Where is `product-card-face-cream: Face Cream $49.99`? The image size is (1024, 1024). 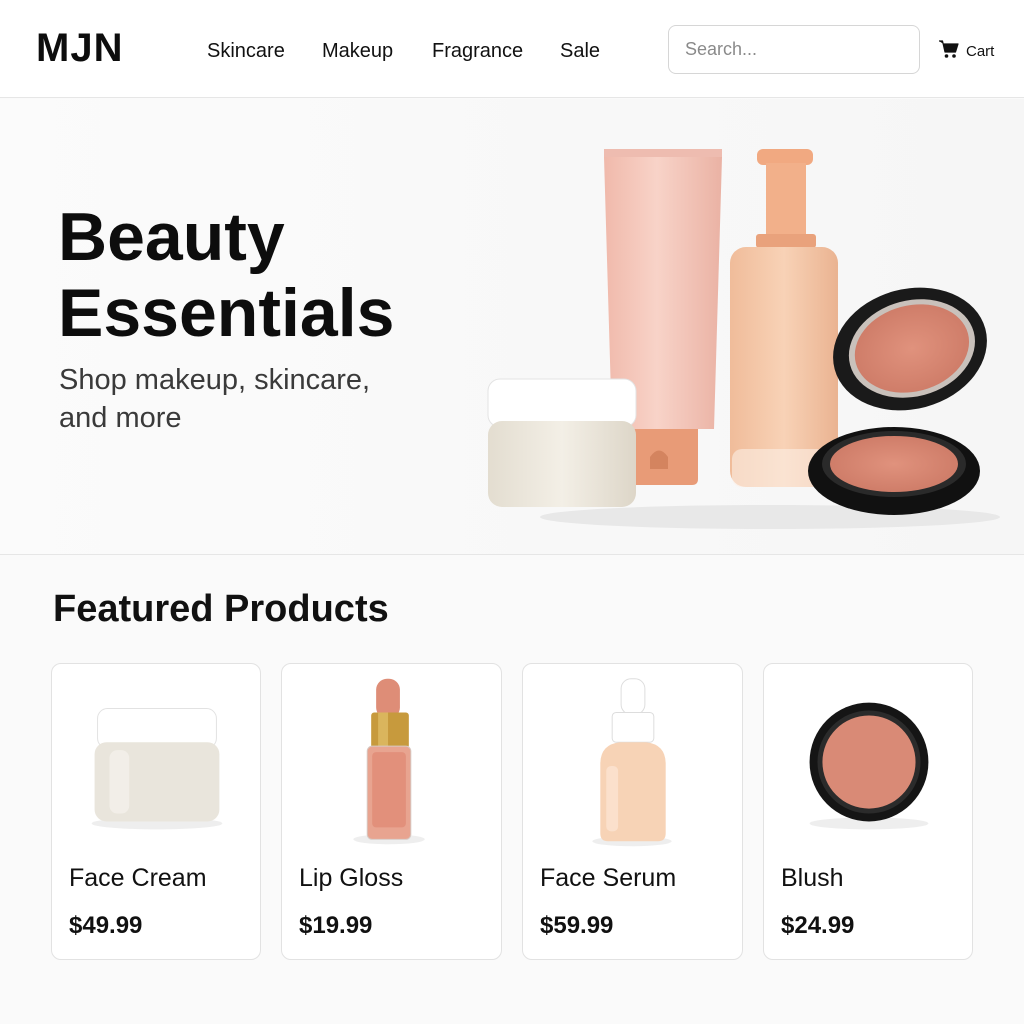 product-card-face-cream: Face Cream $49.99 is located at coordinates (156, 811).